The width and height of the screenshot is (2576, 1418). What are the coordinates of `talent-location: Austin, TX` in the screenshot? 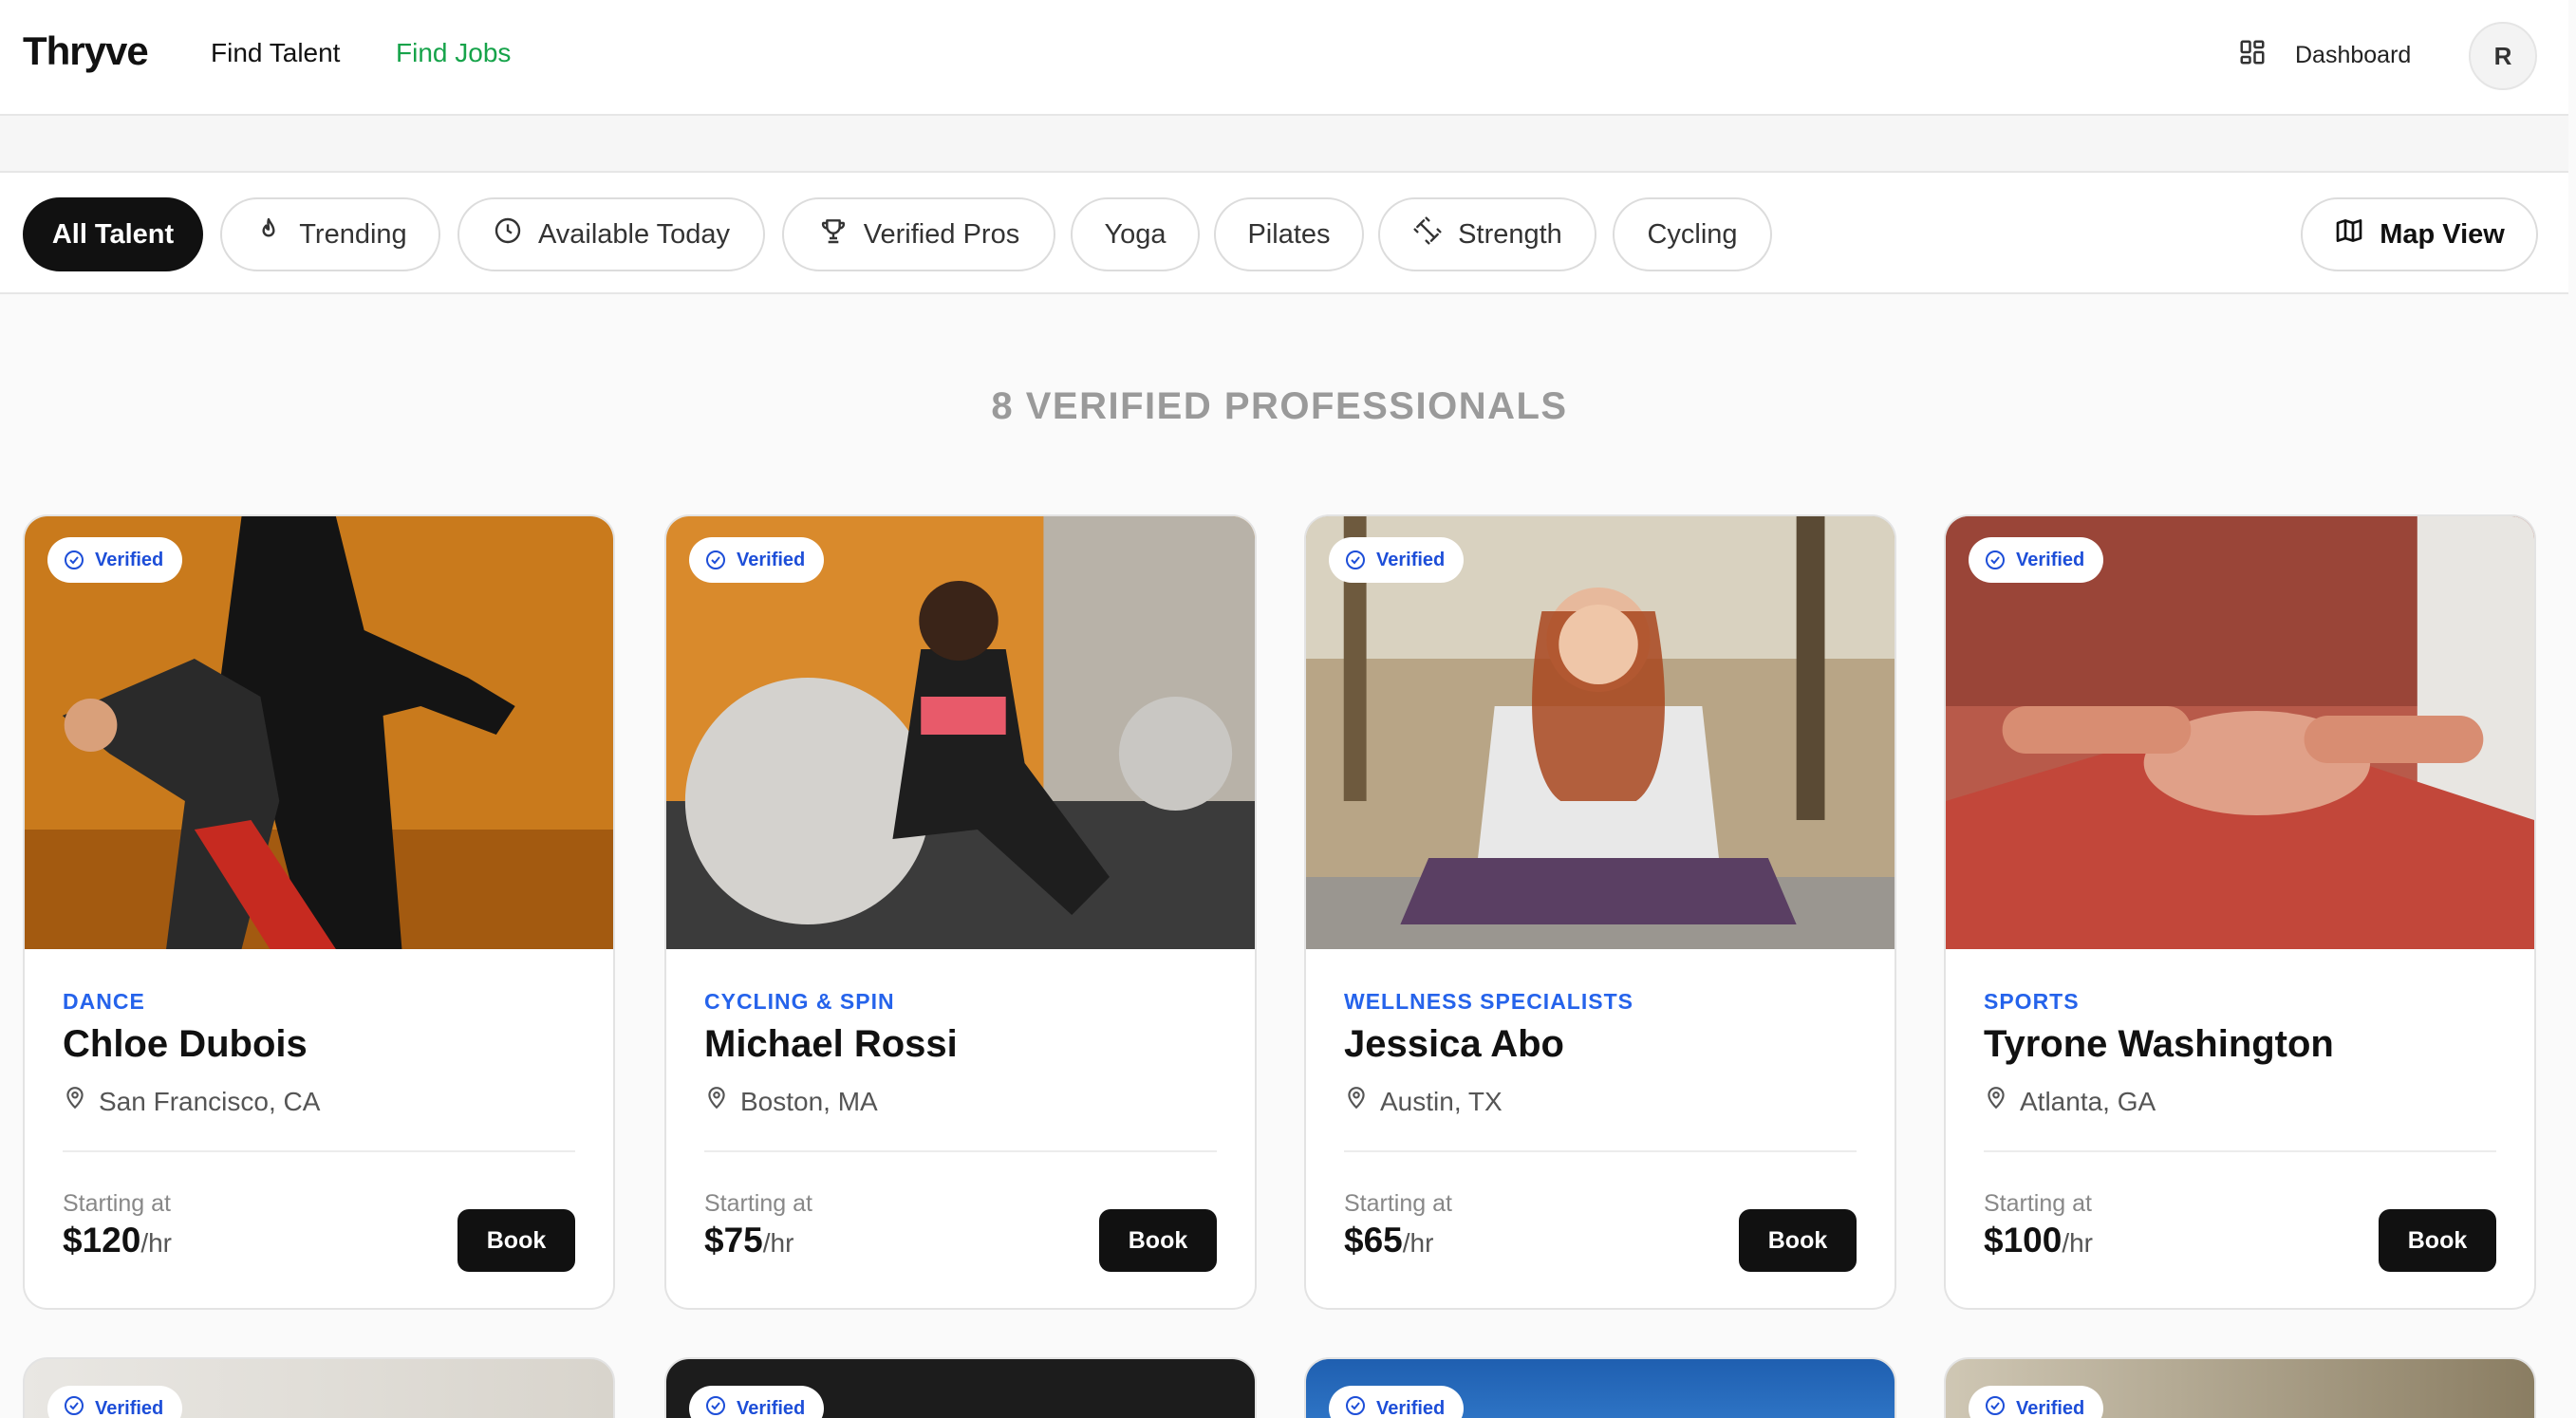 It's located at (1424, 1101).